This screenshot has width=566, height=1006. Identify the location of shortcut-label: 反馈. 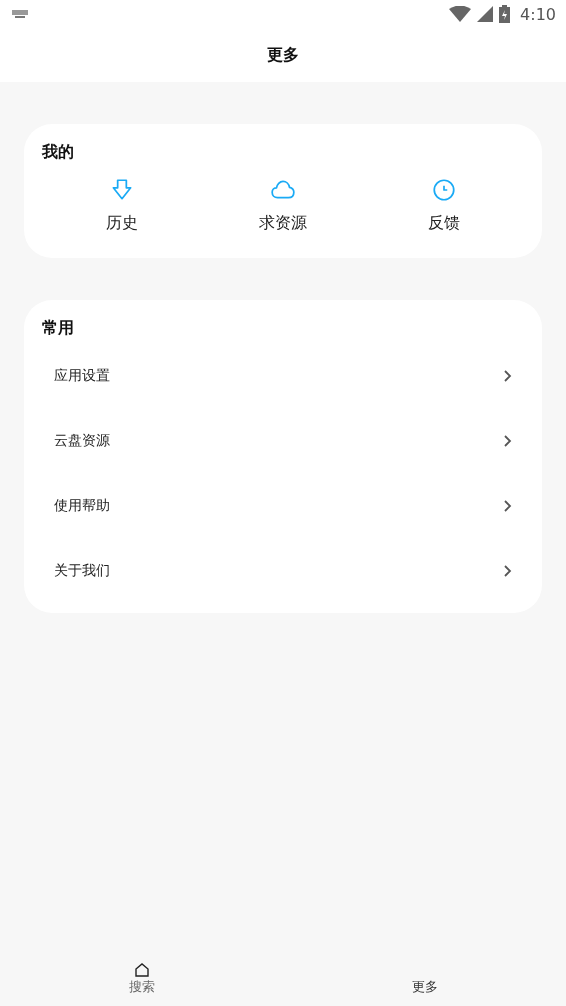
(443, 223).